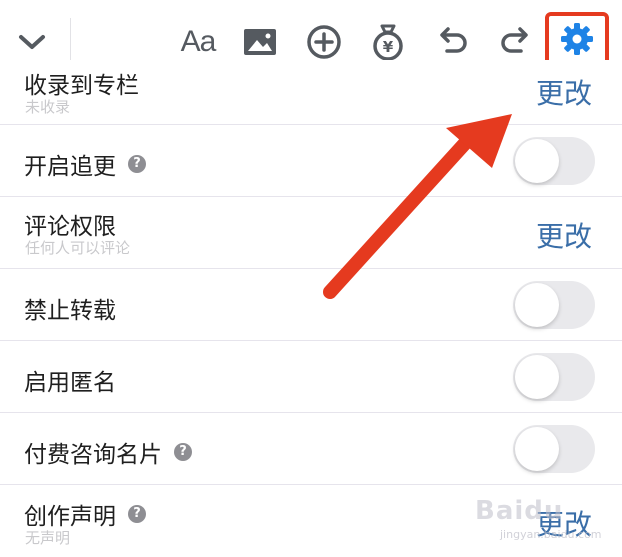 This screenshot has height=557, width=622. What do you see at coordinates (519, 511) in the screenshot?
I see `baidu-watermark: Baidu` at bounding box center [519, 511].